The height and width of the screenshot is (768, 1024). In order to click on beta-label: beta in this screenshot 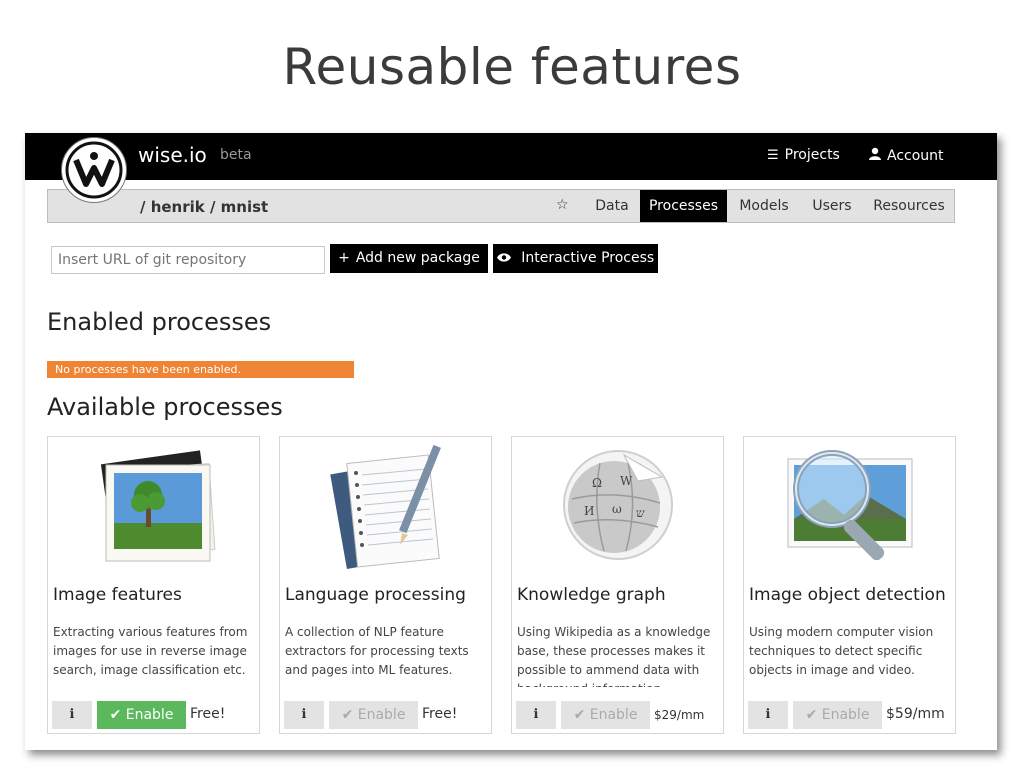, I will do `click(236, 155)`.